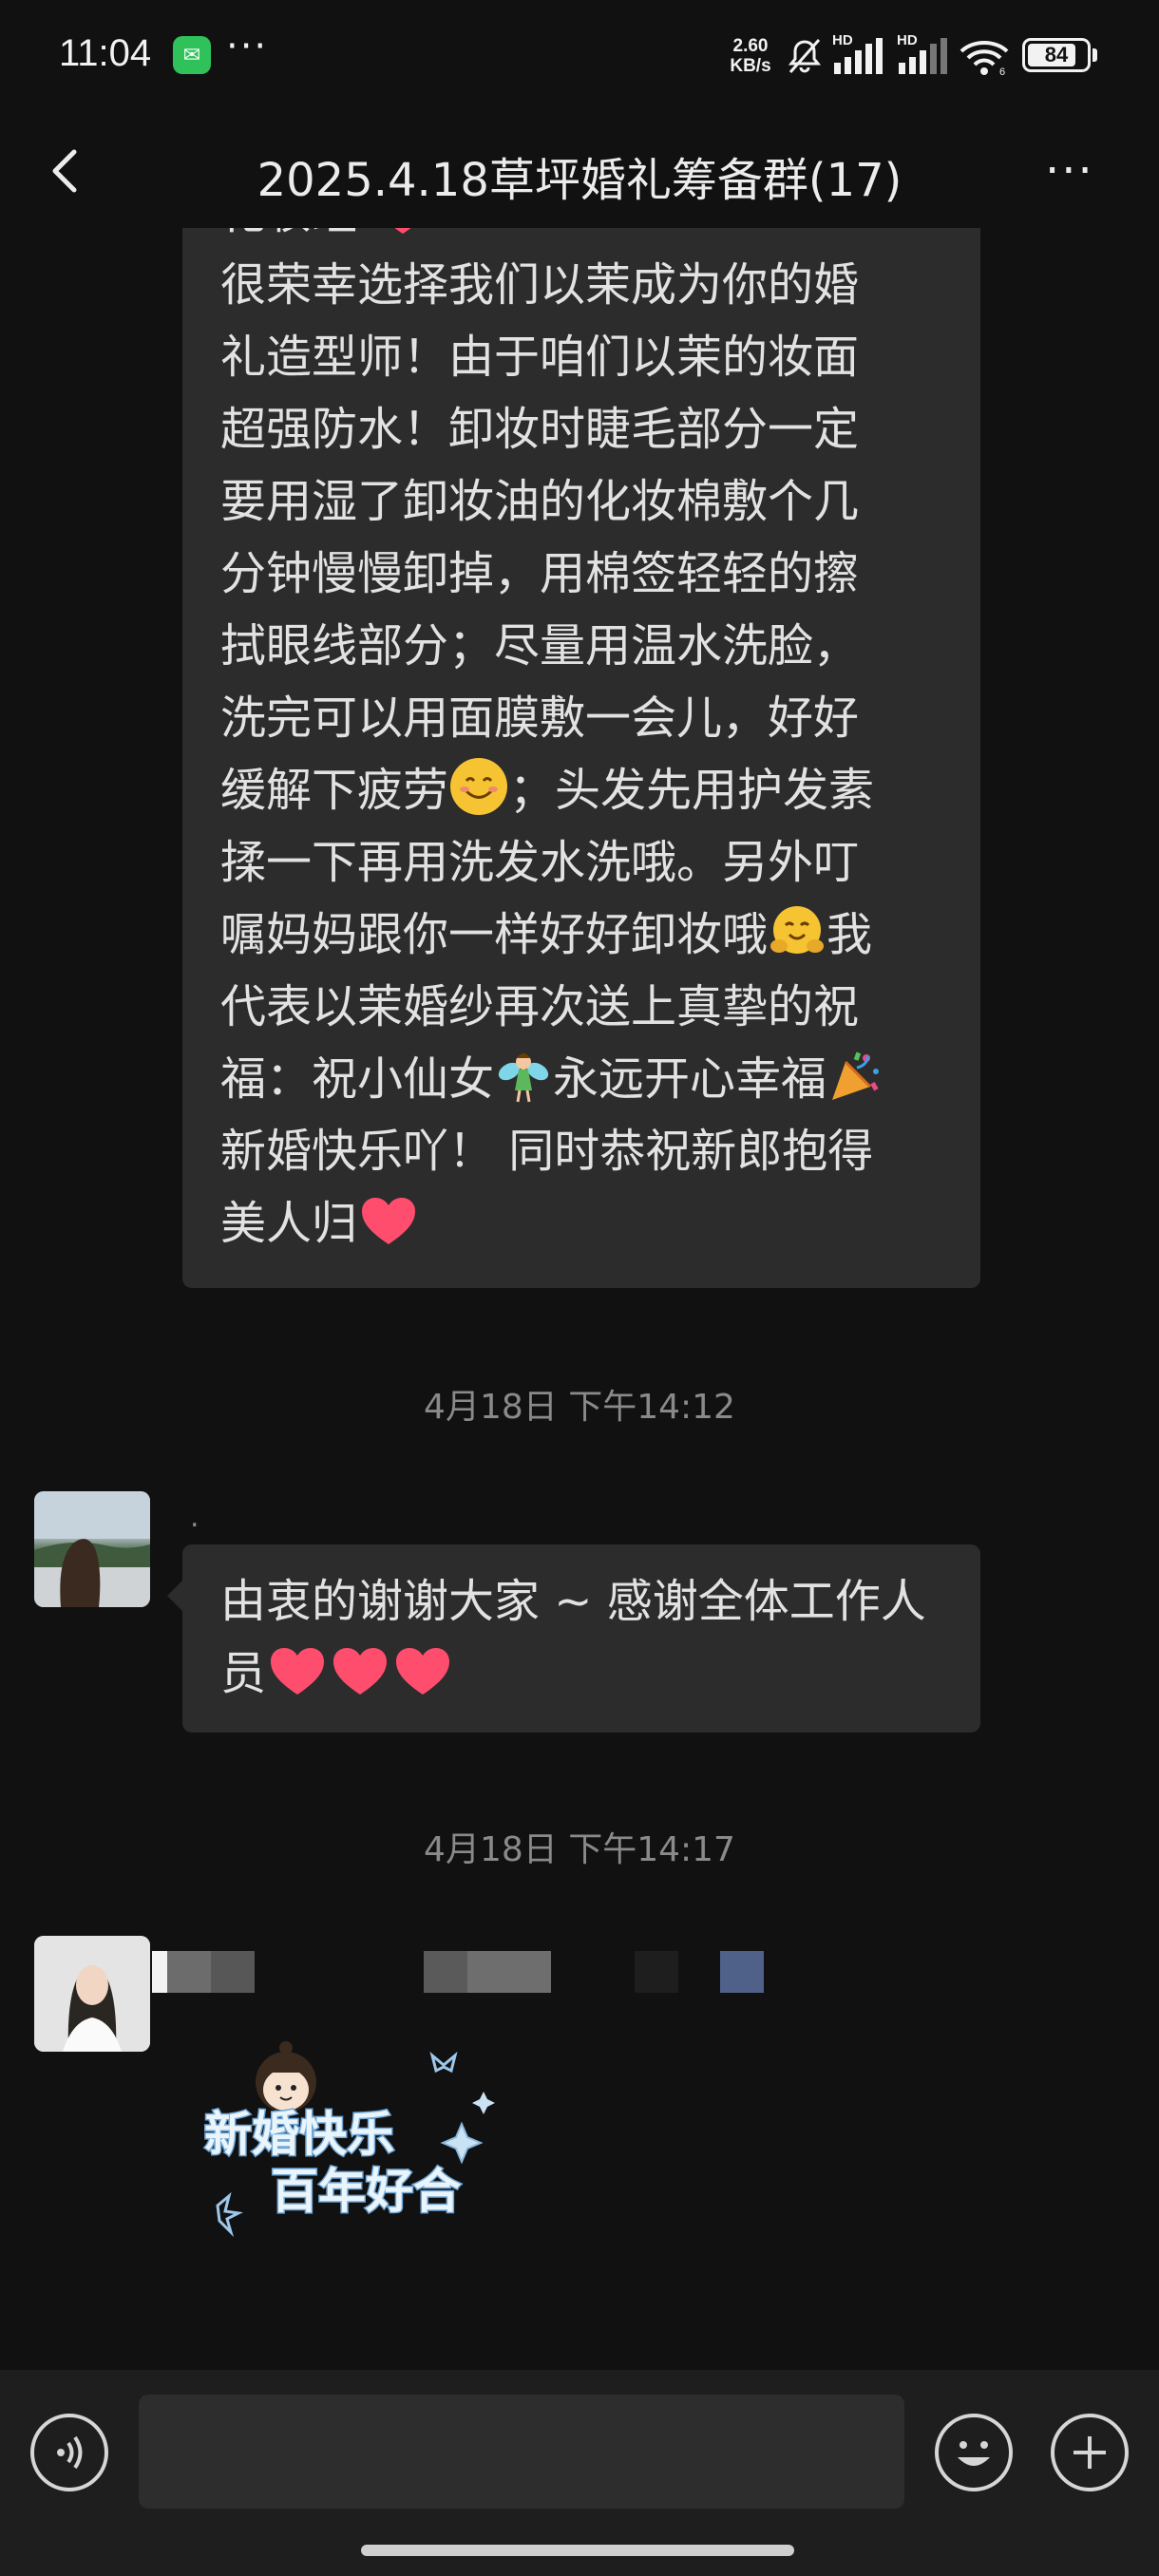  I want to click on network-speed: 2.60 KB/s, so click(750, 56).